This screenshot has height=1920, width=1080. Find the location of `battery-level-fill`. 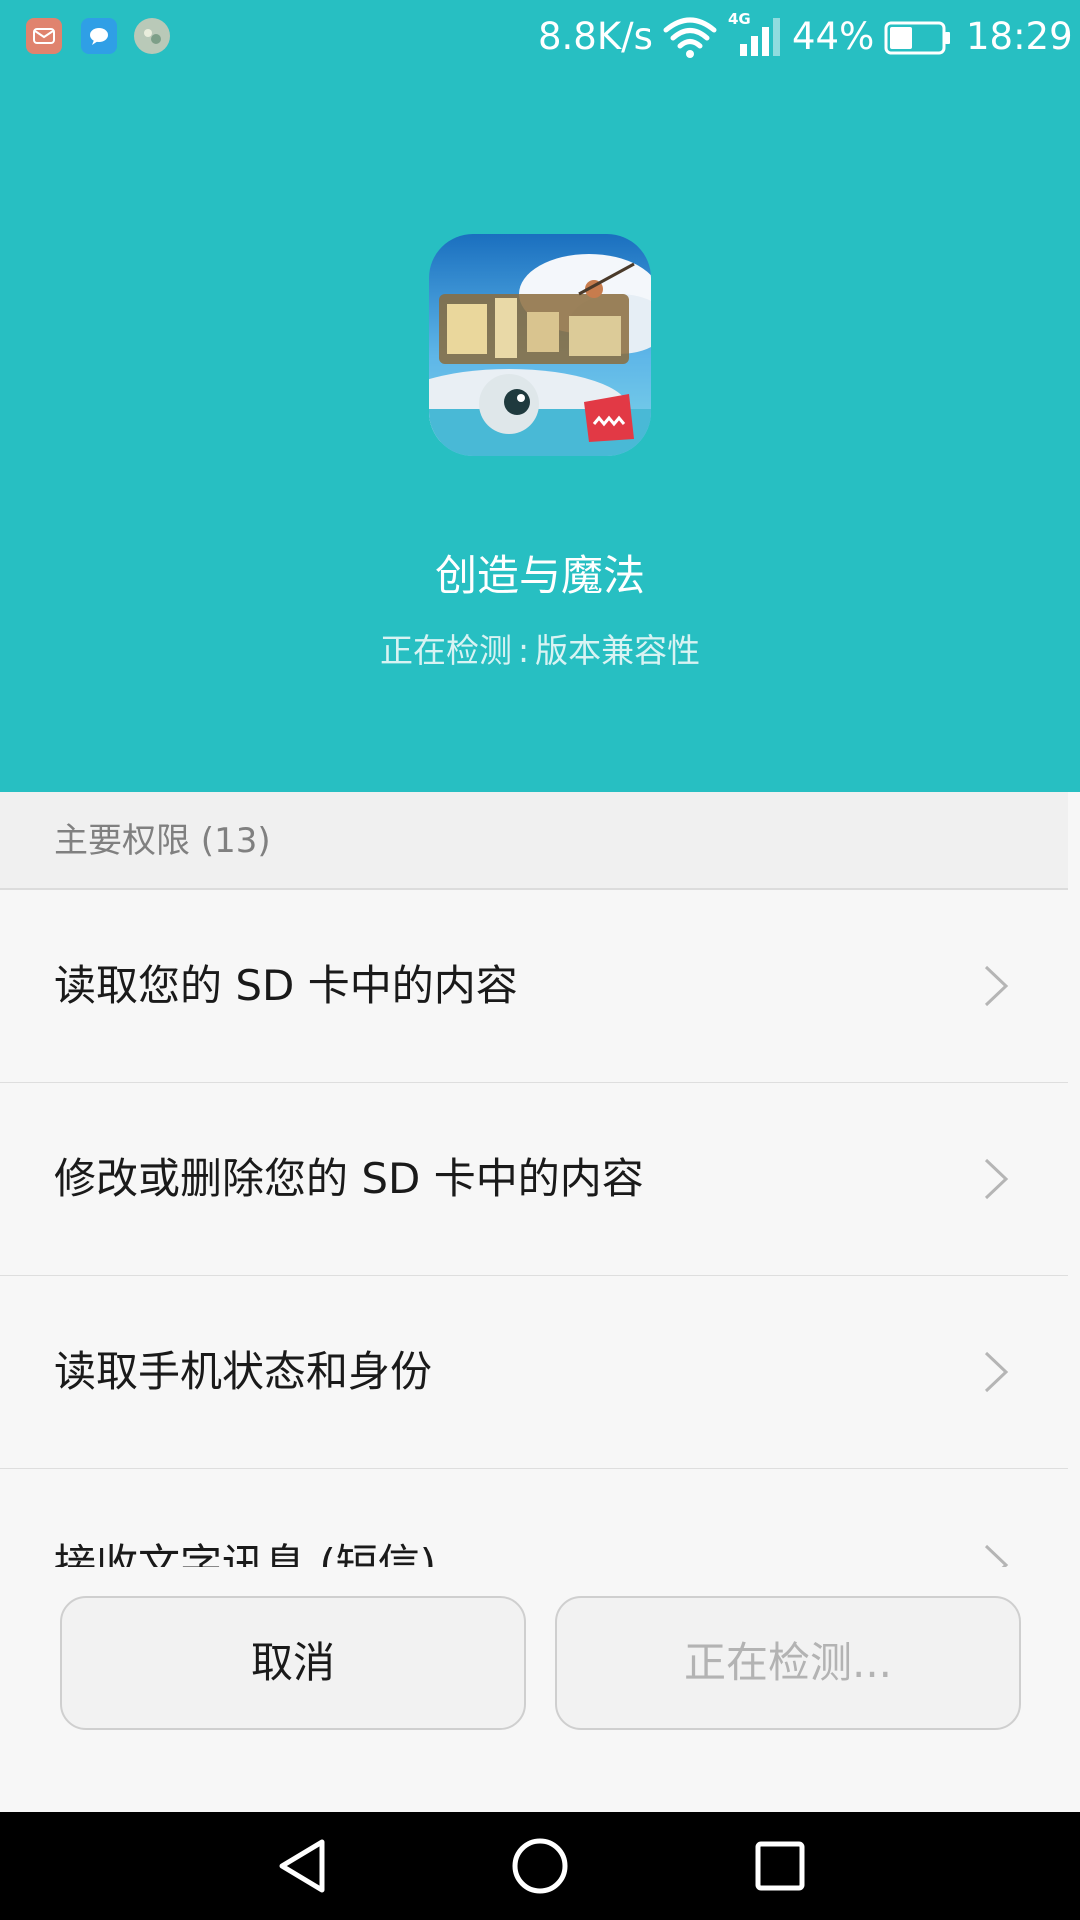

battery-level-fill is located at coordinates (901, 38).